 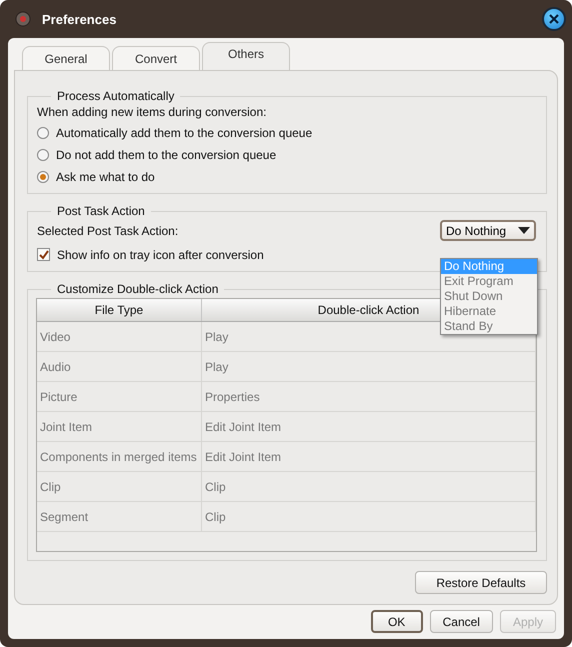 I want to click on radio-label: Do not add them to the conversion queue, so click(x=166, y=155).